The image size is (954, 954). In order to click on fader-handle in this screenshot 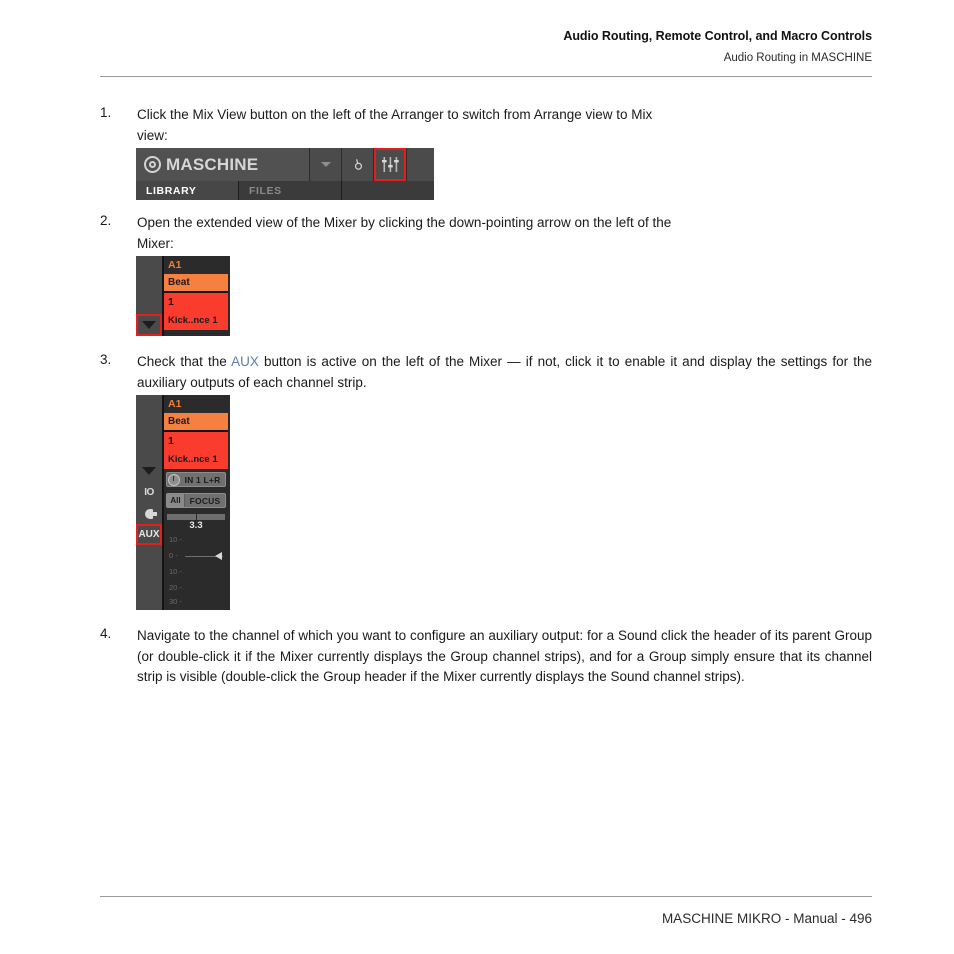, I will do `click(218, 556)`.